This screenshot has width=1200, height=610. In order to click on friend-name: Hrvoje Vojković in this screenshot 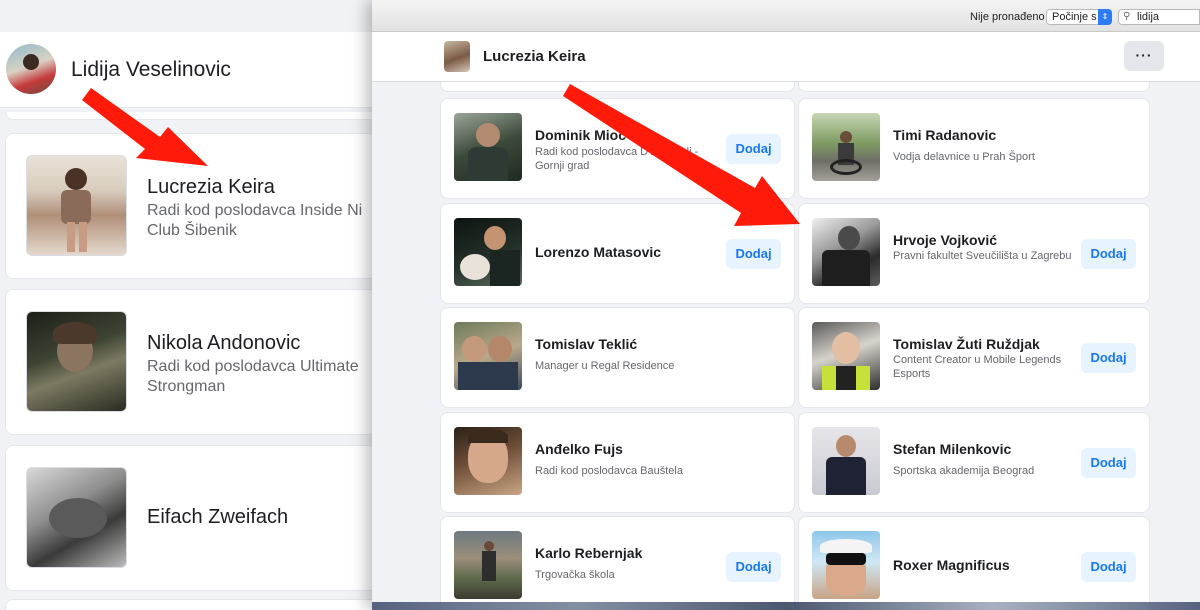, I will do `click(945, 240)`.